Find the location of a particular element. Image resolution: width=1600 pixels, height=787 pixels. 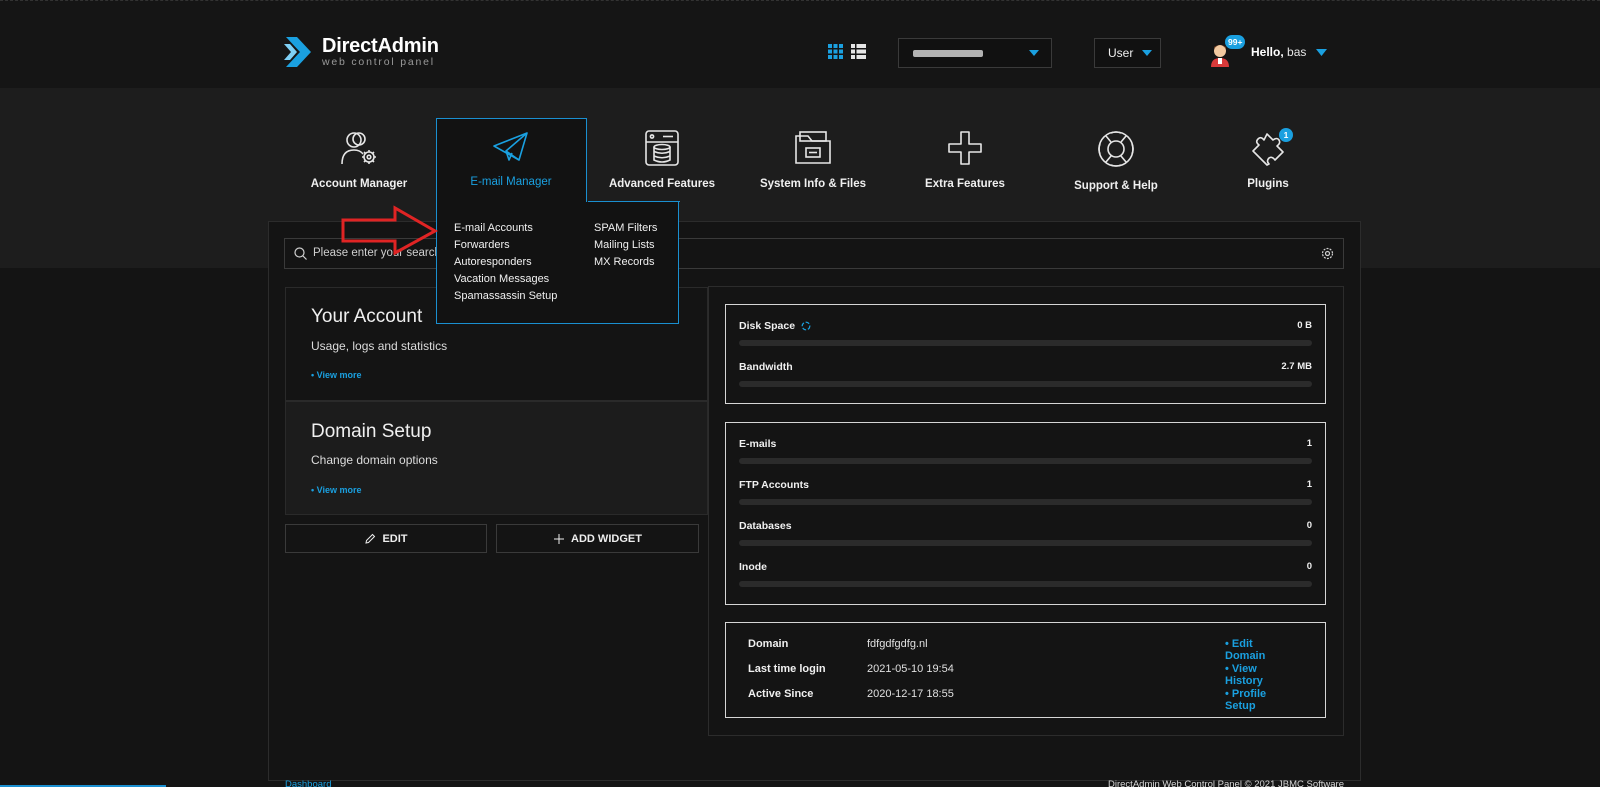

lifebuoy-icon is located at coordinates (1116, 149).